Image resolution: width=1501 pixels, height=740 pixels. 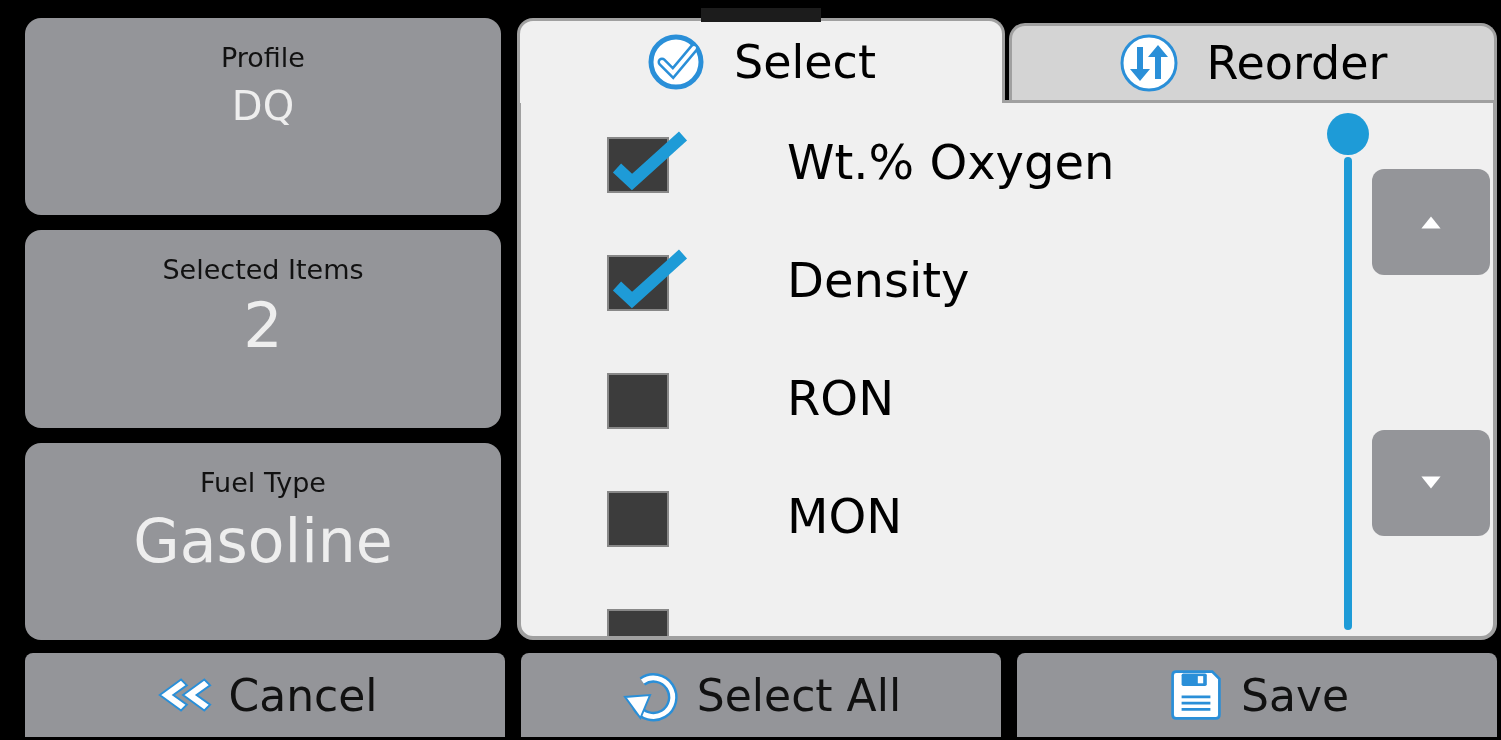 I want to click on item-label: RON, so click(x=841, y=398).